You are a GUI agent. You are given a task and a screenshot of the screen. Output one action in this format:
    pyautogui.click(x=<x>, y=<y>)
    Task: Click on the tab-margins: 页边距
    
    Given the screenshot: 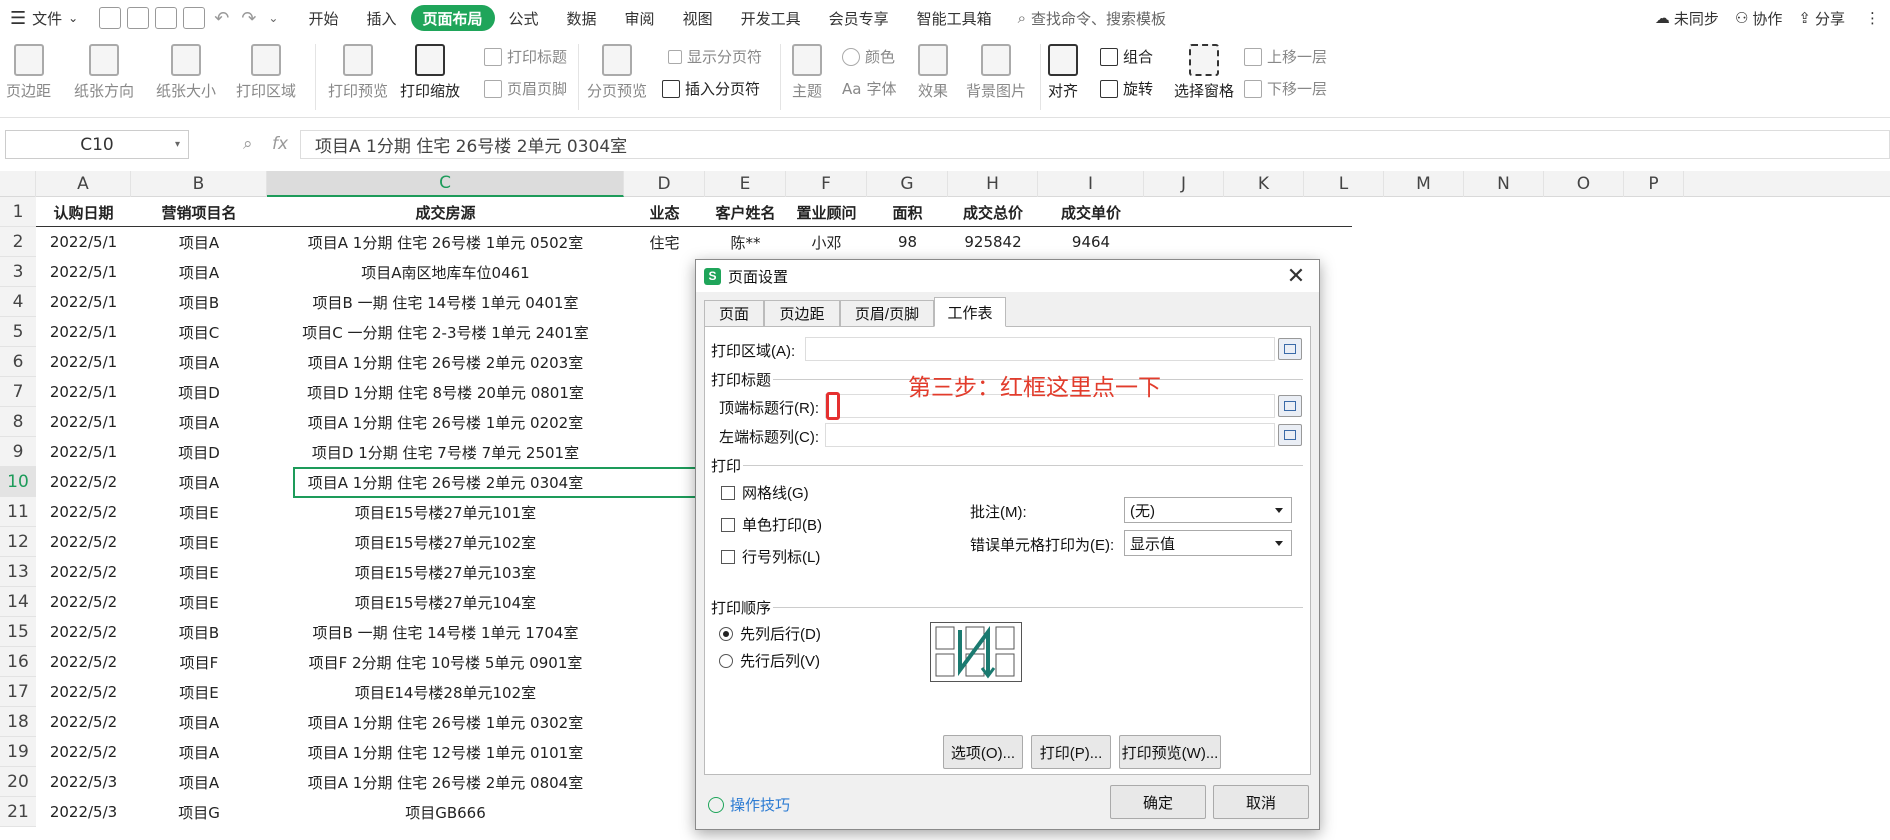 What is the action you would take?
    pyautogui.click(x=802, y=313)
    